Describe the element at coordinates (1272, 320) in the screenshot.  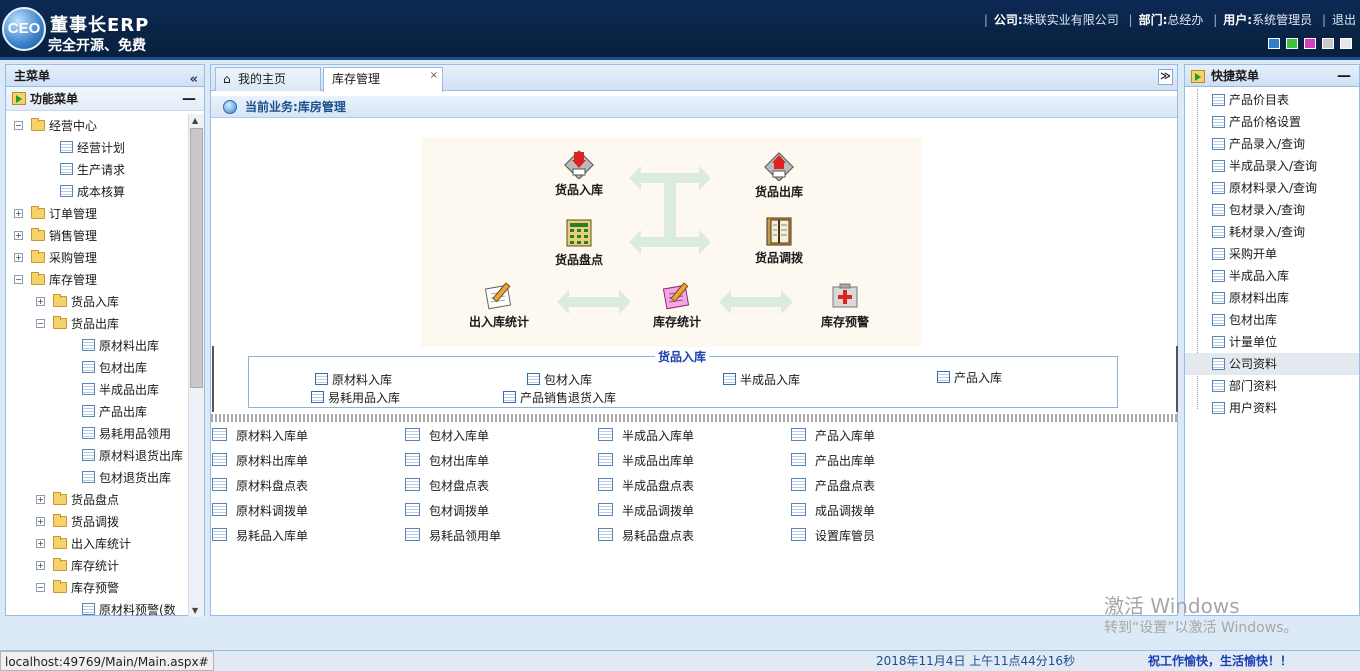
I see `quick-menu-item: 包材出库` at that location.